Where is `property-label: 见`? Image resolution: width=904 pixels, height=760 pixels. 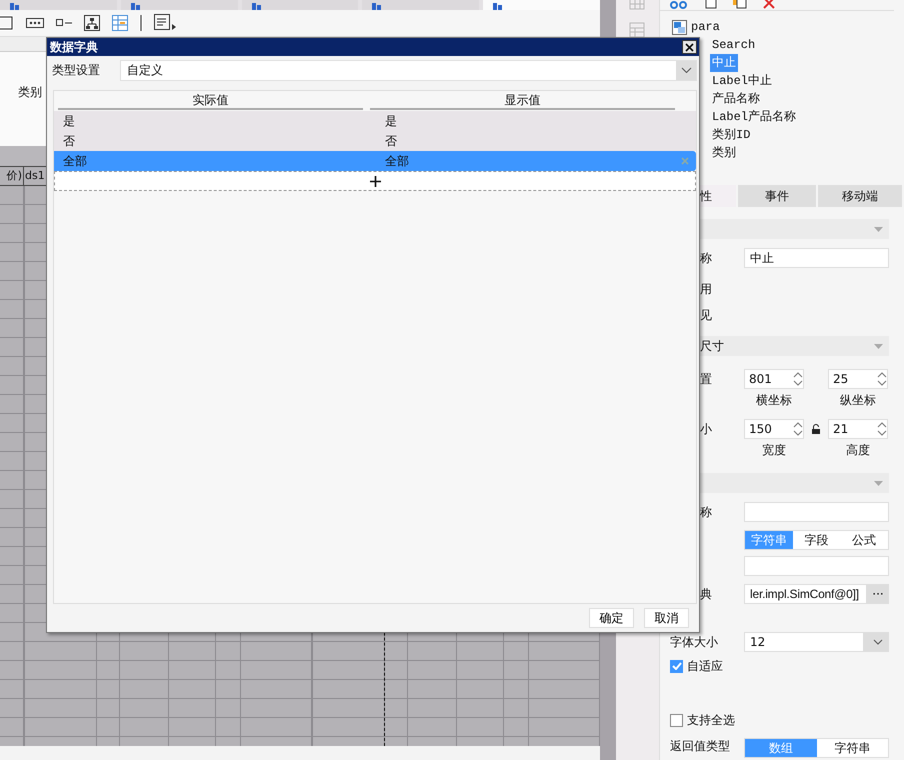 property-label: 见 is located at coordinates (706, 315).